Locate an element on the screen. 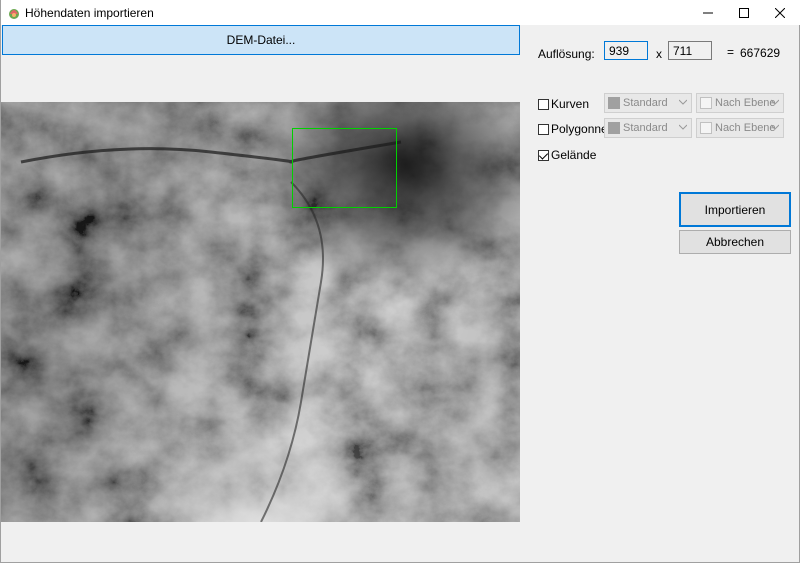 The image size is (800, 563). title-bar: Höhendaten importieren is located at coordinates (400, 12).